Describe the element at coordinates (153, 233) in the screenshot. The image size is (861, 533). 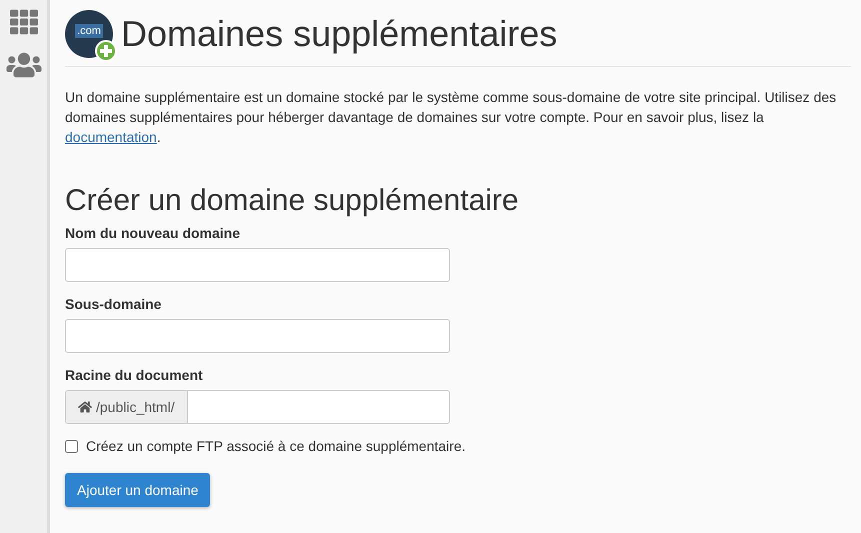
I see `field-label: Nom du nouveau domaine` at that location.